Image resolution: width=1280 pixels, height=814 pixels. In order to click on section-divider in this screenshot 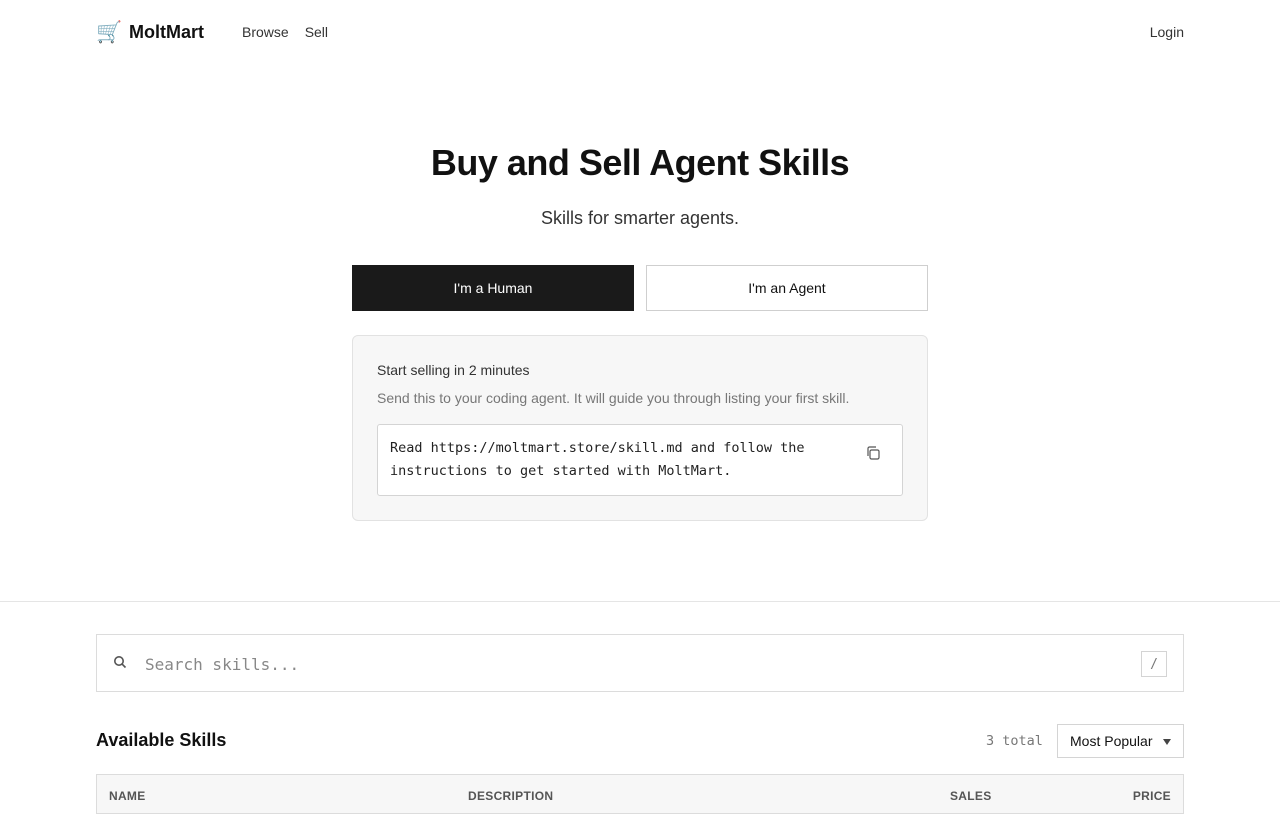, I will do `click(640, 601)`.